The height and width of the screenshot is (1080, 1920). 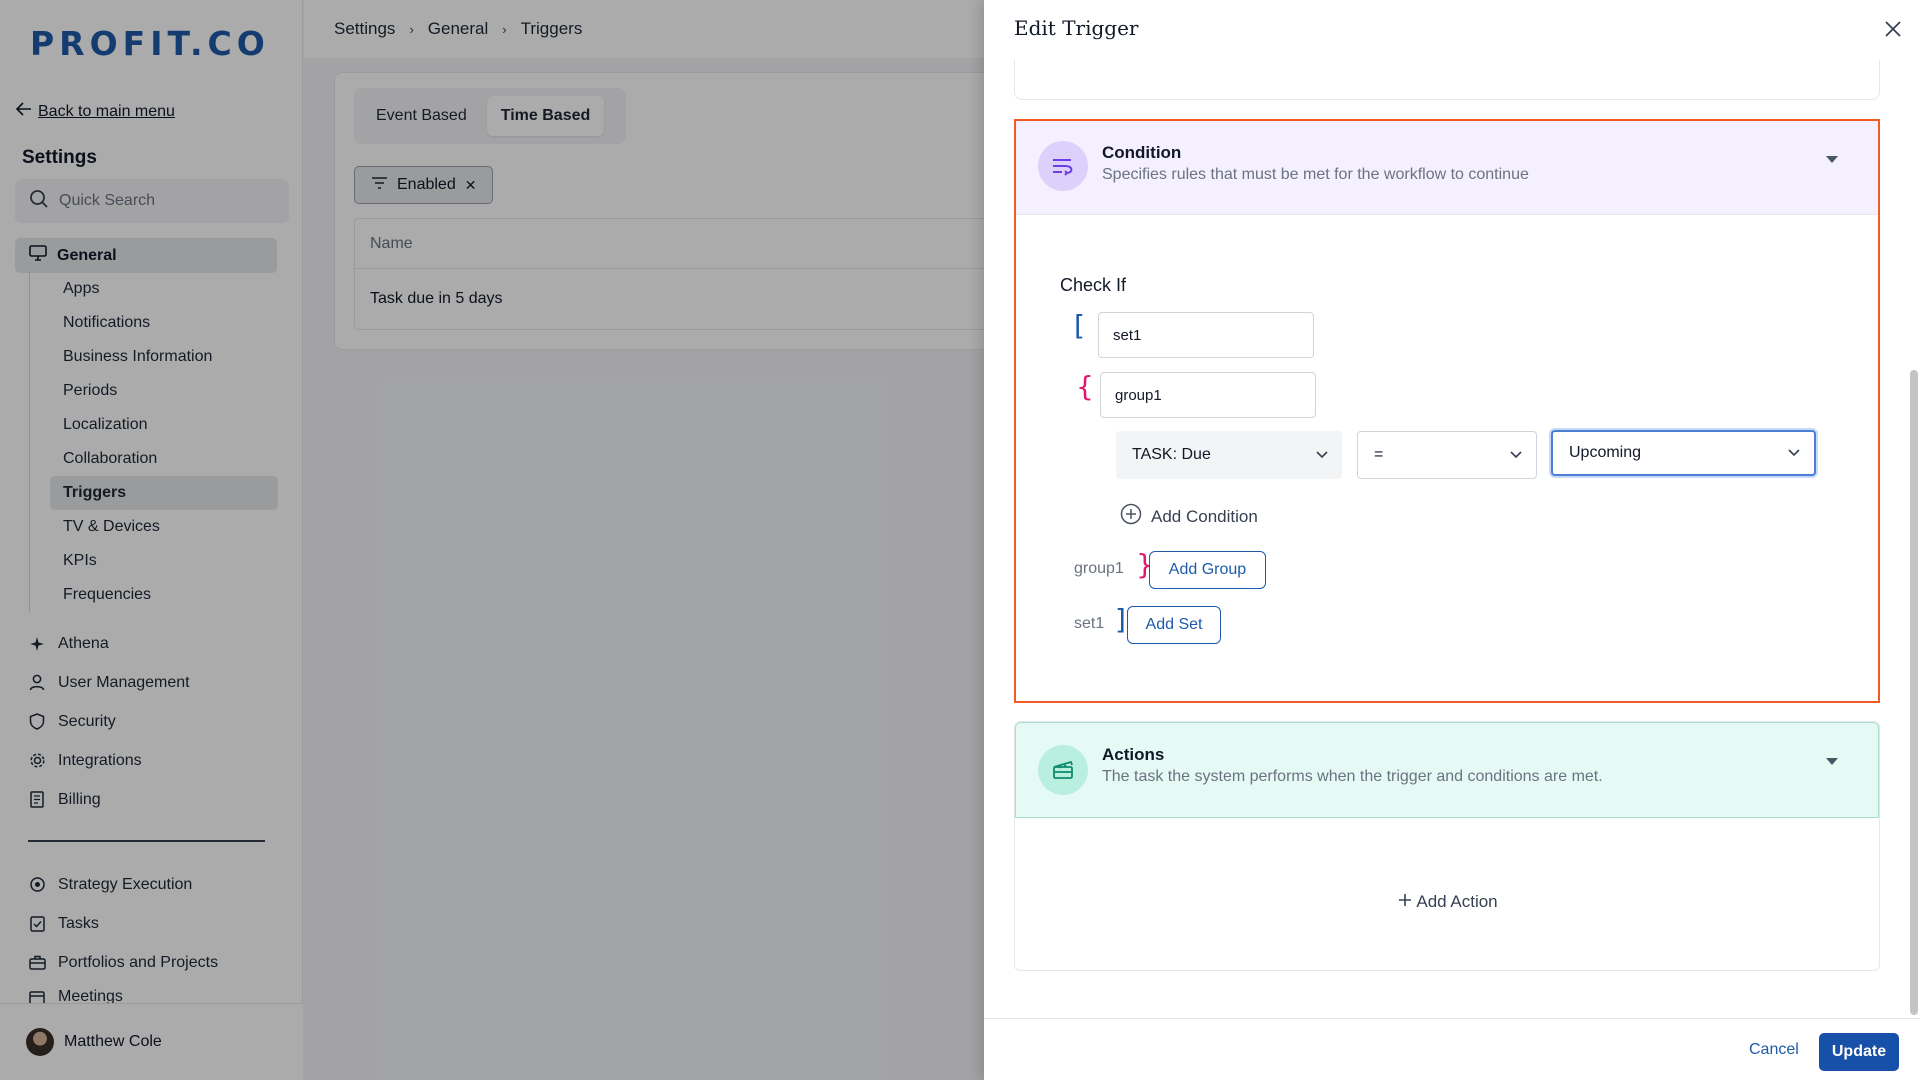 I want to click on operator-select-value: =, so click(x=1379, y=454).